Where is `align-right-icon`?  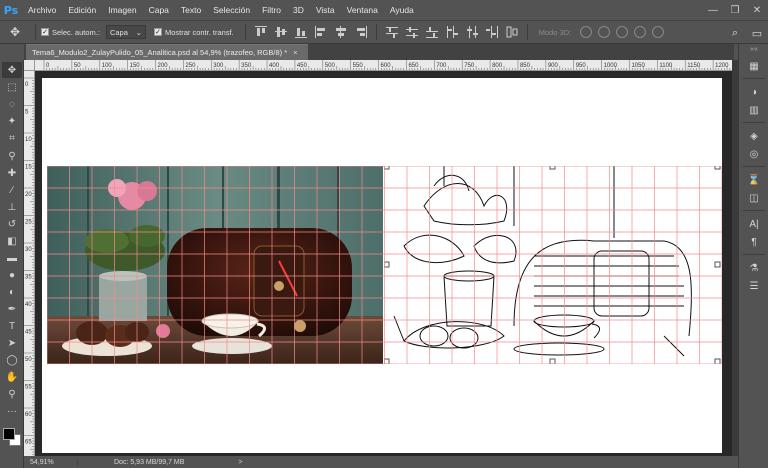 align-right-icon is located at coordinates (361, 32).